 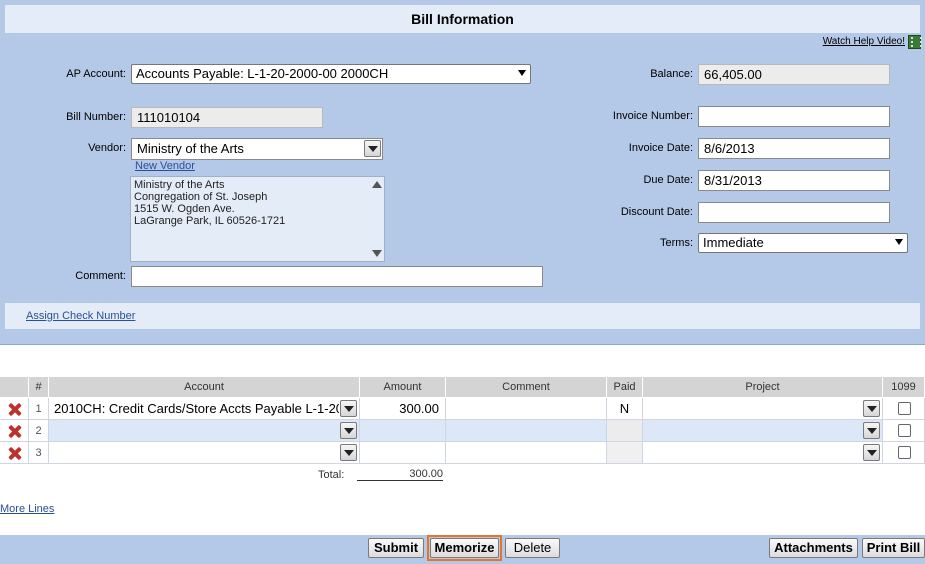 I want to click on ap-account-select: Accounts Payable: L-1-20-2000-00 2000CH, so click(x=331, y=74).